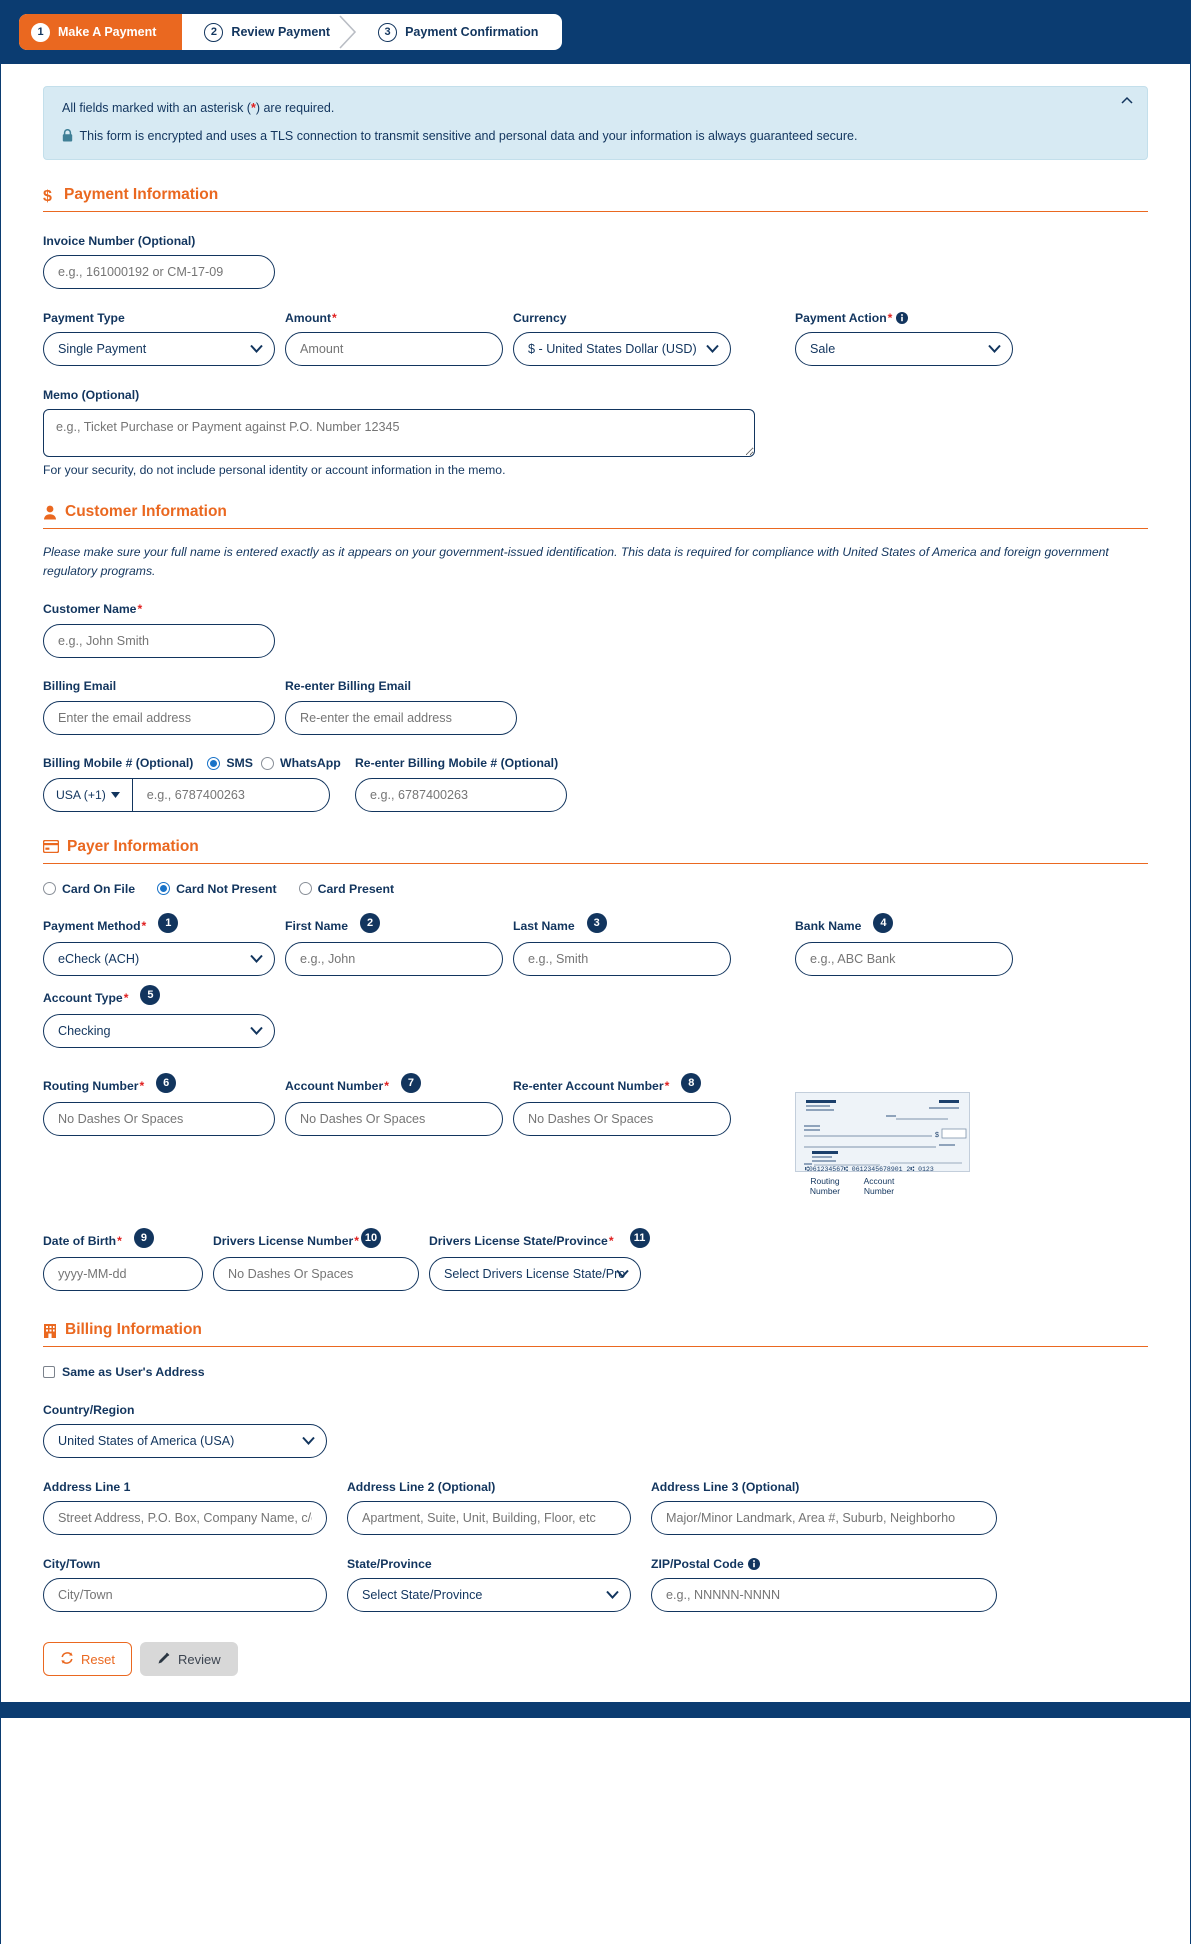 Image resolution: width=1191 pixels, height=1944 pixels. I want to click on step-payment-confirmation: 3 Payment Confirmation, so click(454, 32).